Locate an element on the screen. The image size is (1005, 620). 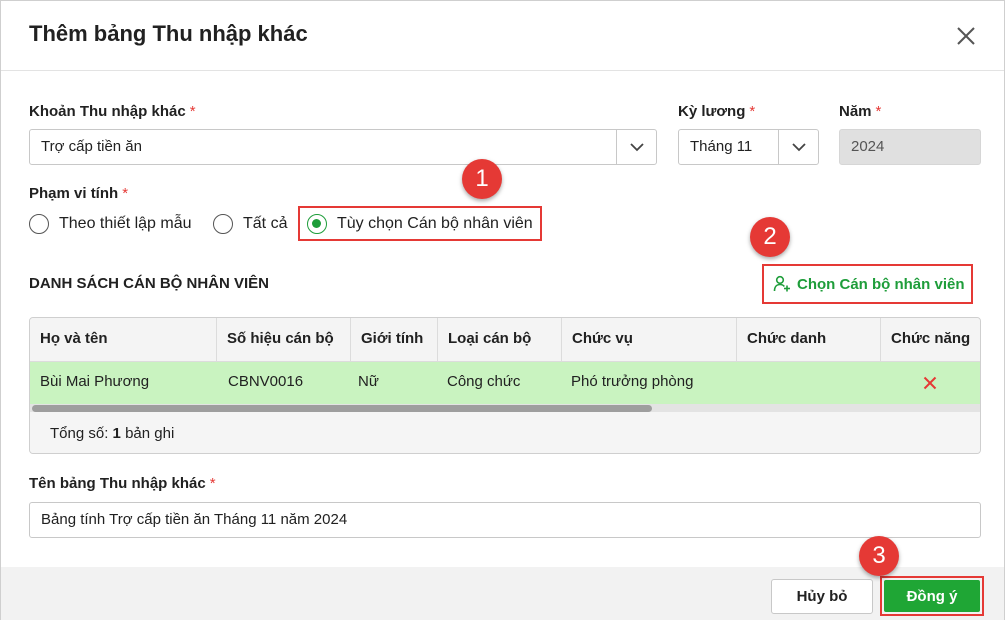
income-item-dropdown-button is located at coordinates (636, 147).